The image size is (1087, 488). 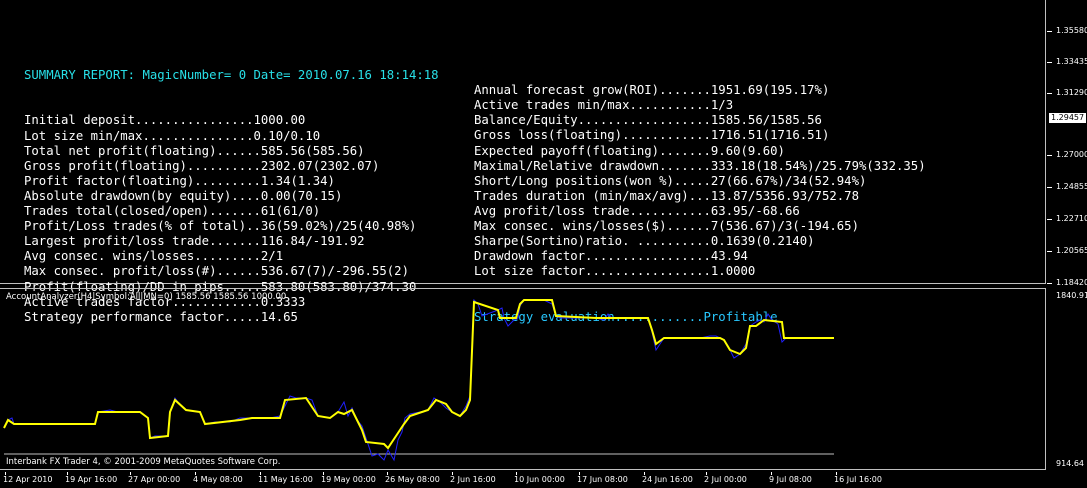 I want to click on time-label: 11 May 16:00, so click(x=285, y=479).